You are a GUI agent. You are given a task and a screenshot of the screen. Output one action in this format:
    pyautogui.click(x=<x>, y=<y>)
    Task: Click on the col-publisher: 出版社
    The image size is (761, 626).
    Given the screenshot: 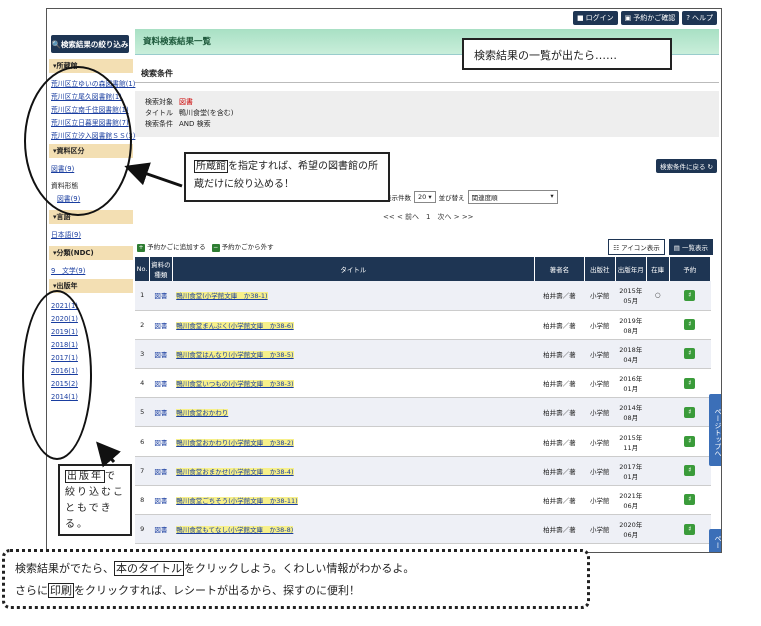 What is the action you would take?
    pyautogui.click(x=600, y=269)
    